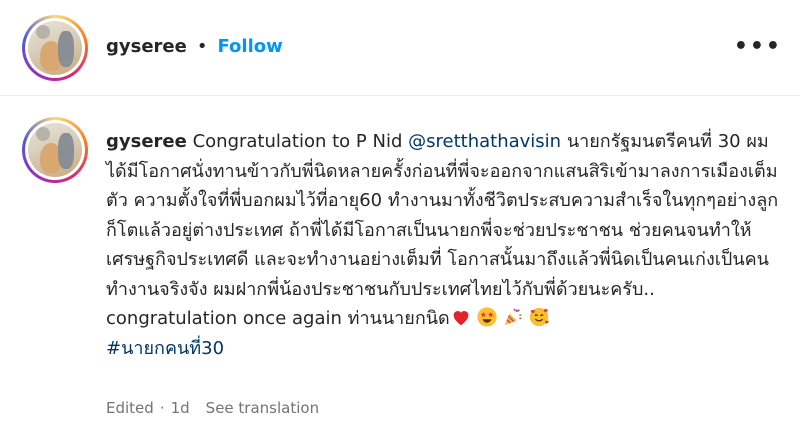  What do you see at coordinates (262, 408) in the screenshot?
I see `see-translation-button: See translation` at bounding box center [262, 408].